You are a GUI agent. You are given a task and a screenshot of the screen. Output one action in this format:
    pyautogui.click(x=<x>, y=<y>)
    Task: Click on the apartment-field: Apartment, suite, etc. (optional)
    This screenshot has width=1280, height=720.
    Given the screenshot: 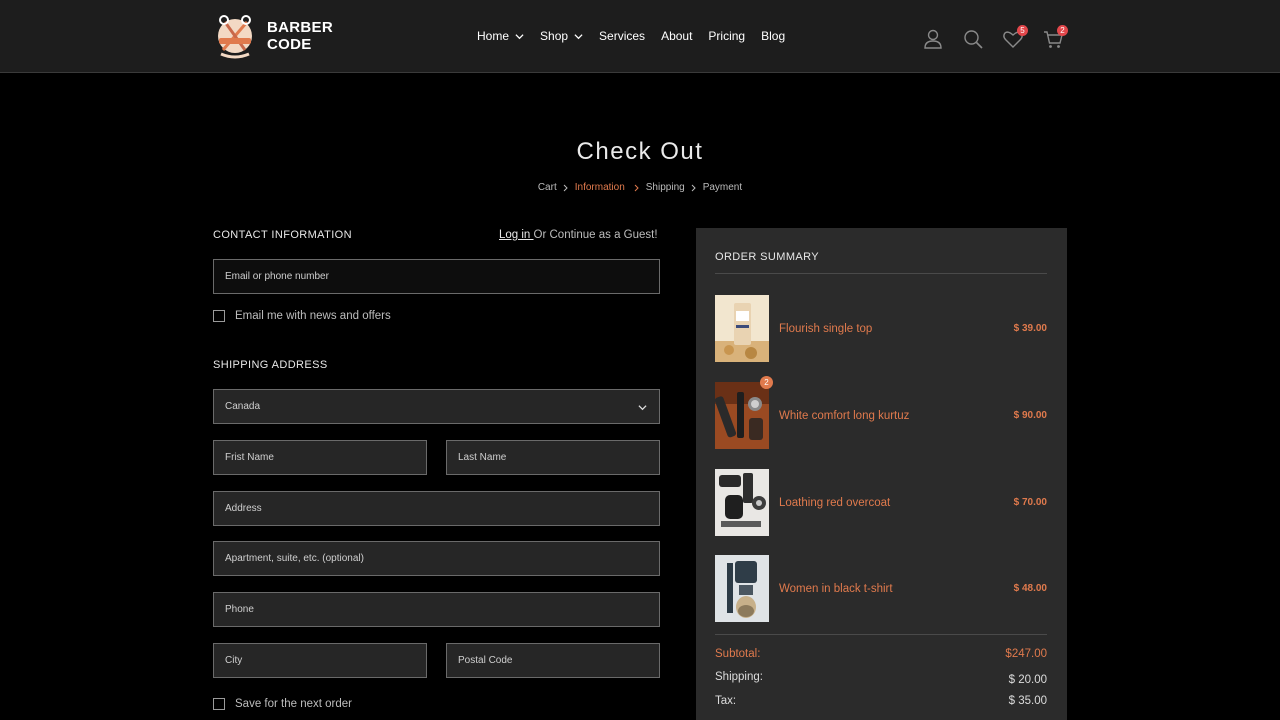 What is the action you would take?
    pyautogui.click(x=436, y=558)
    